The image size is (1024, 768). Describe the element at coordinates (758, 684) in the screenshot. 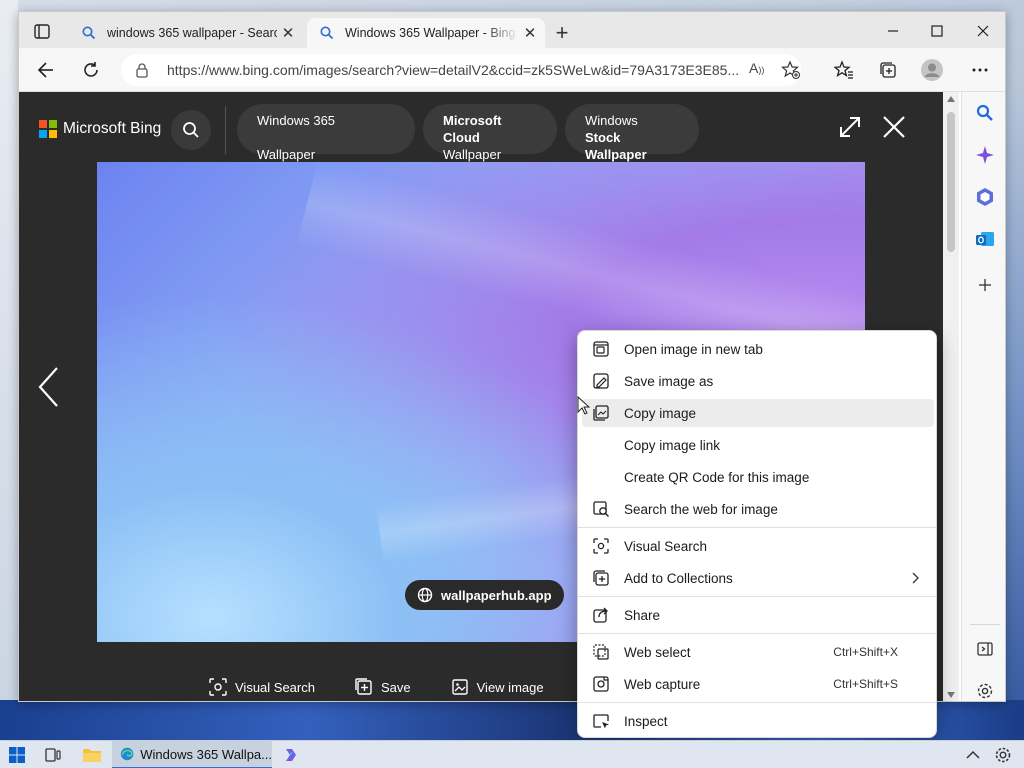

I see `menu-item-web-capture: Web capture Ctrl+Shift+S` at that location.